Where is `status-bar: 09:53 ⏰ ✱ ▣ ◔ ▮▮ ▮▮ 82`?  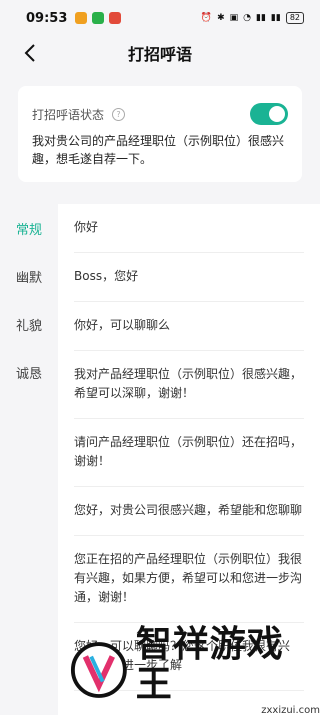
status-bar: 09:53 ⏰ ✱ ▣ ◔ ▮▮ ▮▮ 82 is located at coordinates (160, 18).